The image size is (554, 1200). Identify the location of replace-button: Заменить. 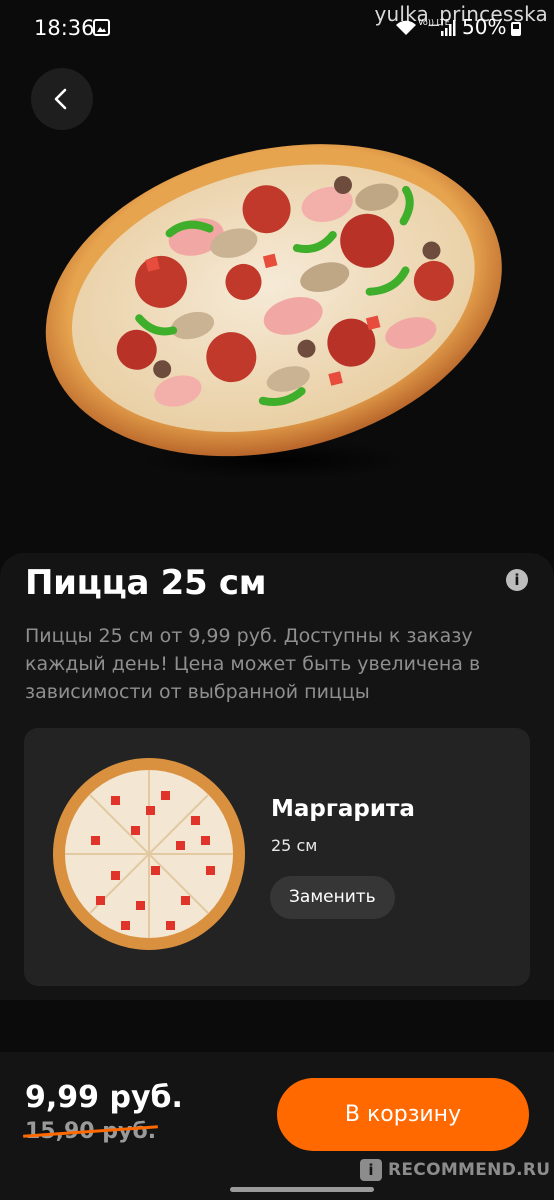
(332, 897).